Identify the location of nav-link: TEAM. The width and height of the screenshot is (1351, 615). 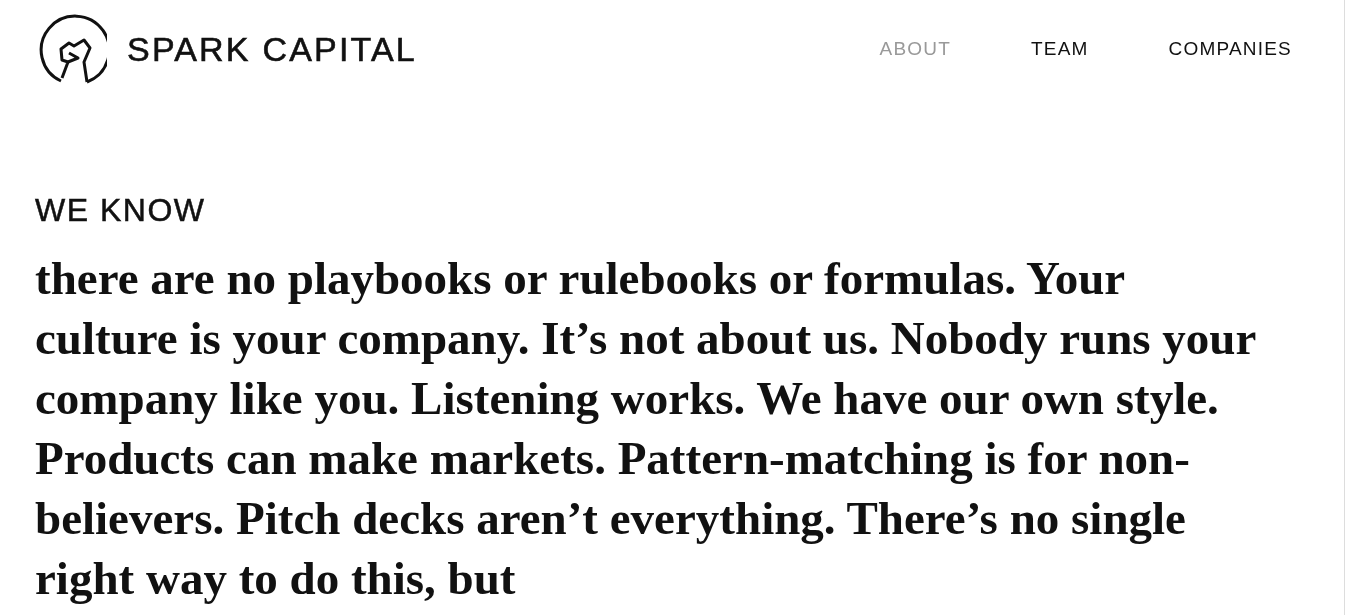
(1060, 49).